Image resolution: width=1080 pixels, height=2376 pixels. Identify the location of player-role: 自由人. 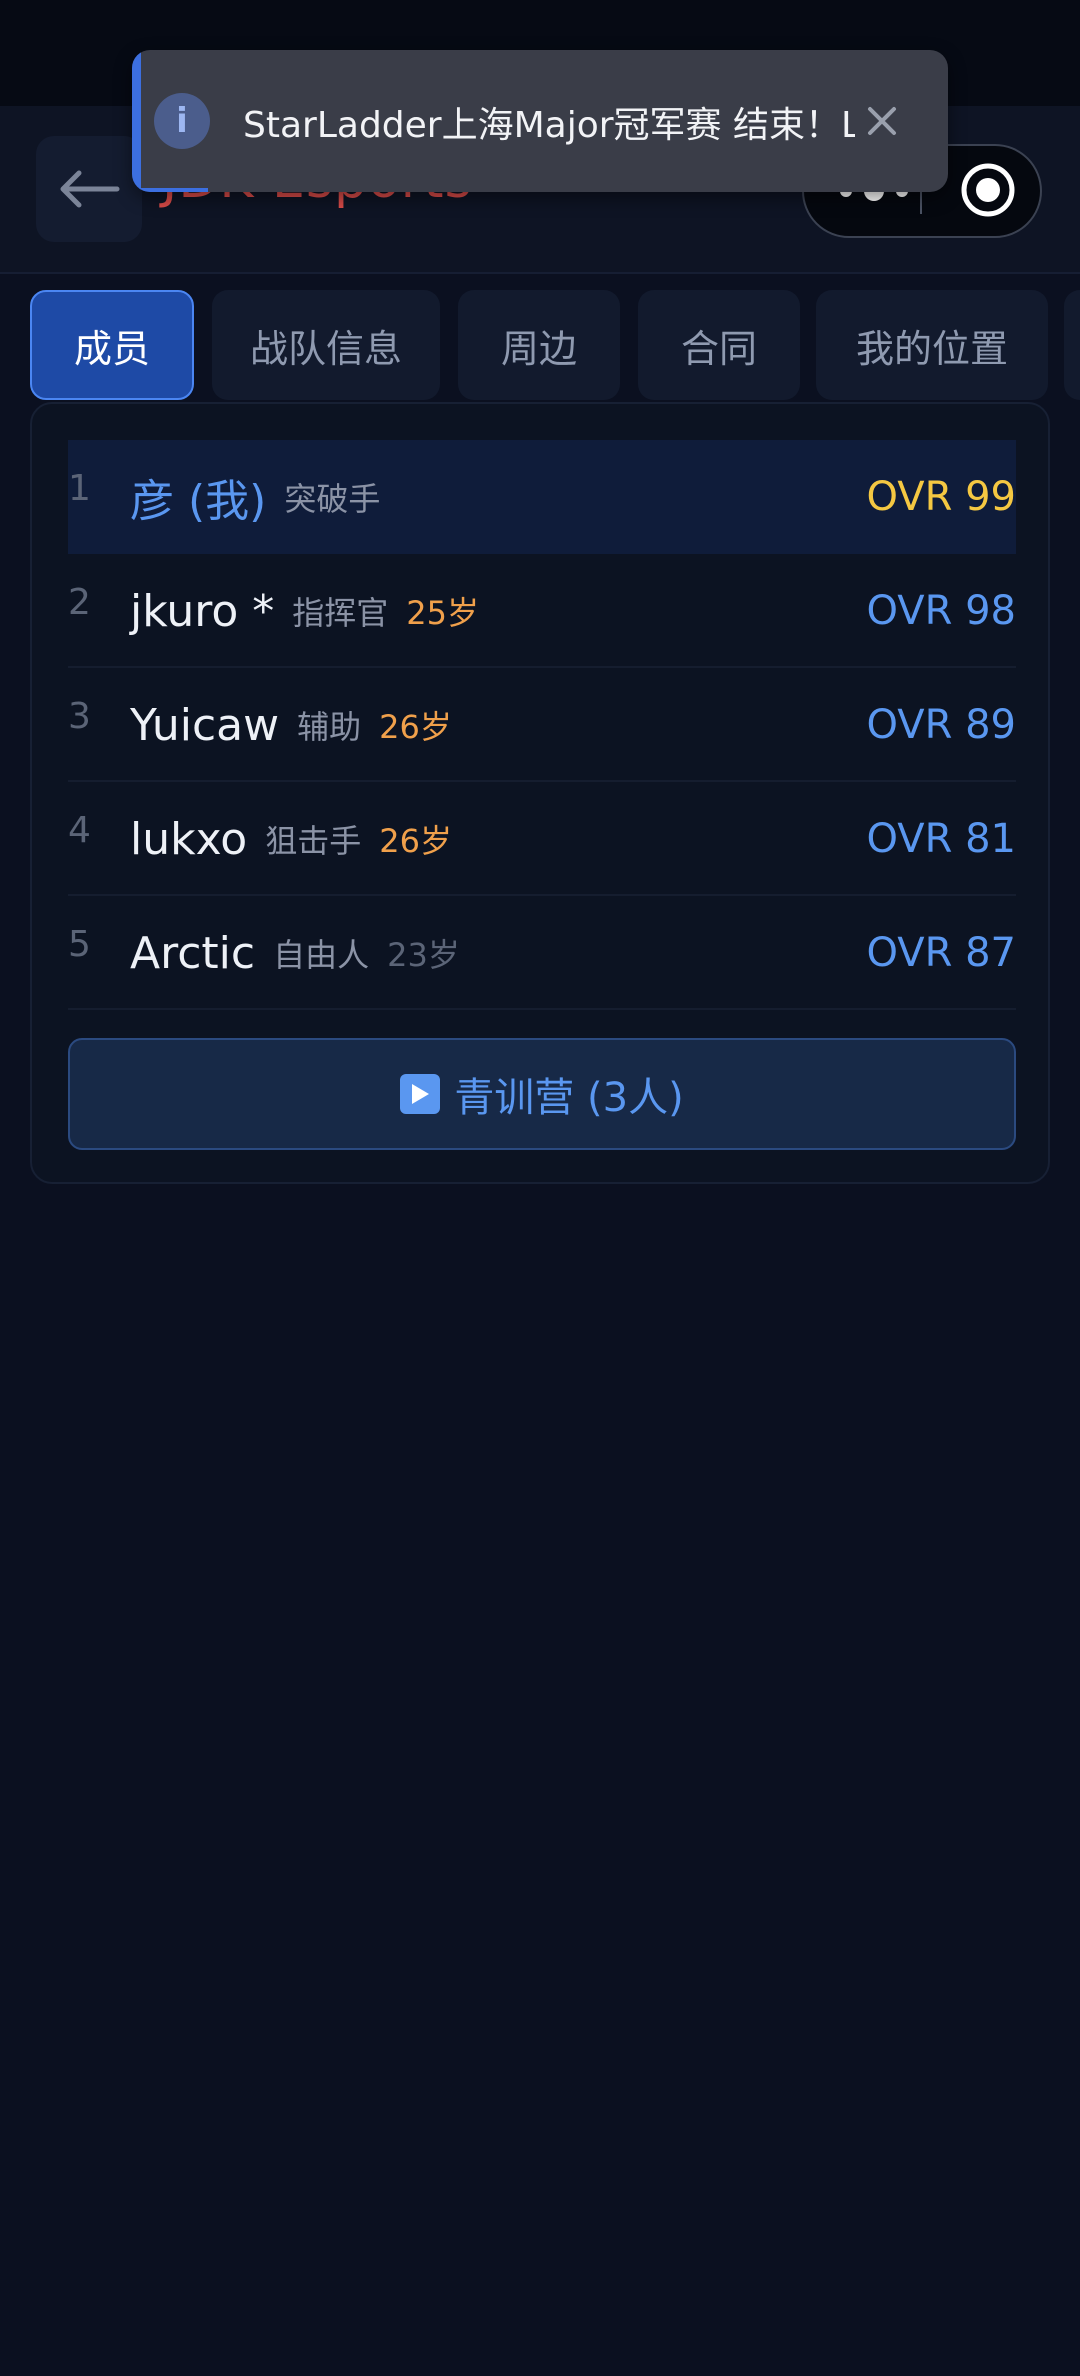
(321, 955).